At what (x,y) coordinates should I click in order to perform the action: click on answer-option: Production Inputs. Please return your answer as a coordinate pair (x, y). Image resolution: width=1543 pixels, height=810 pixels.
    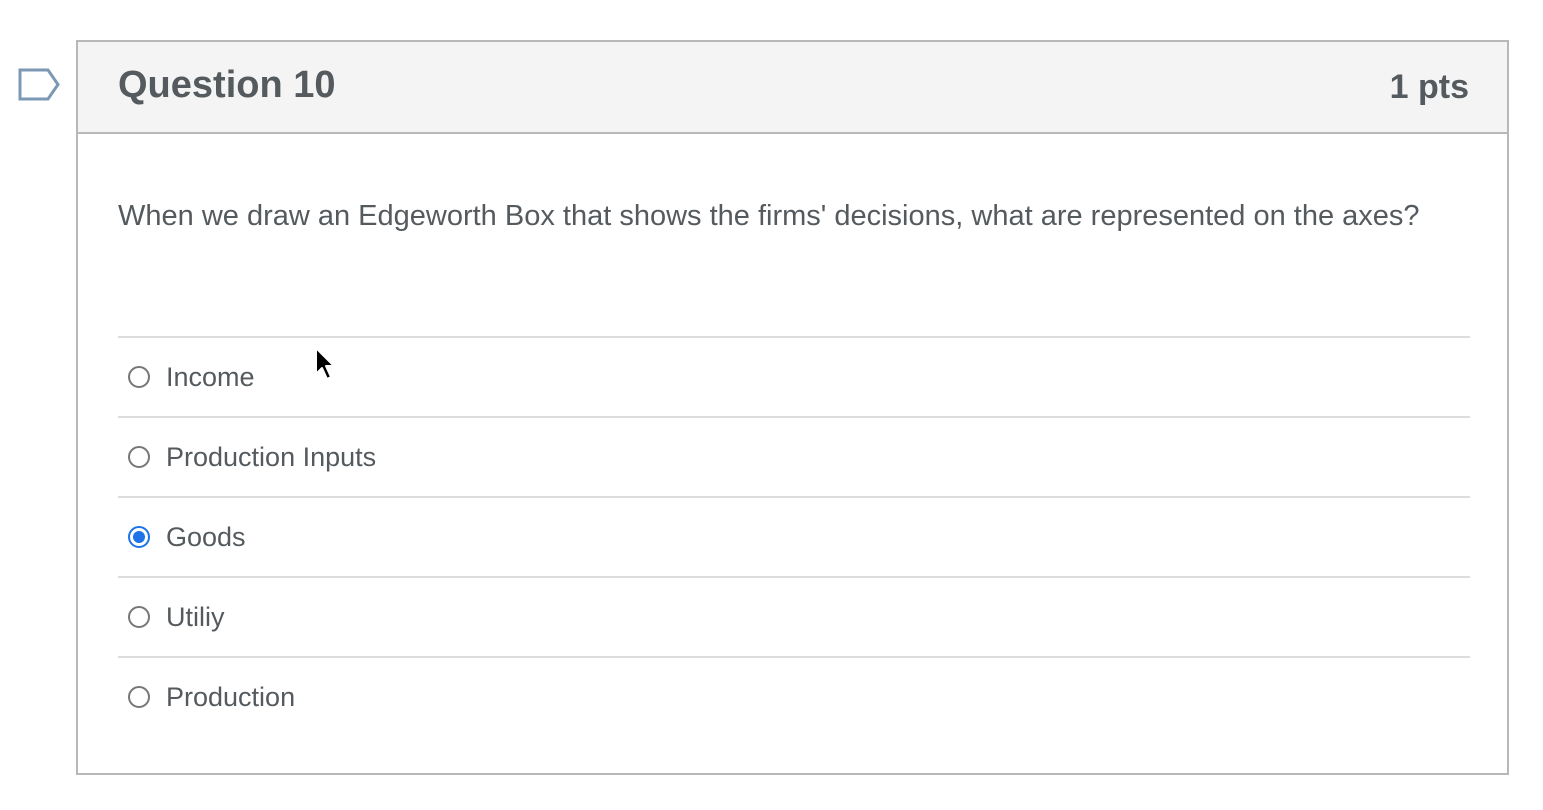
    Looking at the image, I should click on (794, 456).